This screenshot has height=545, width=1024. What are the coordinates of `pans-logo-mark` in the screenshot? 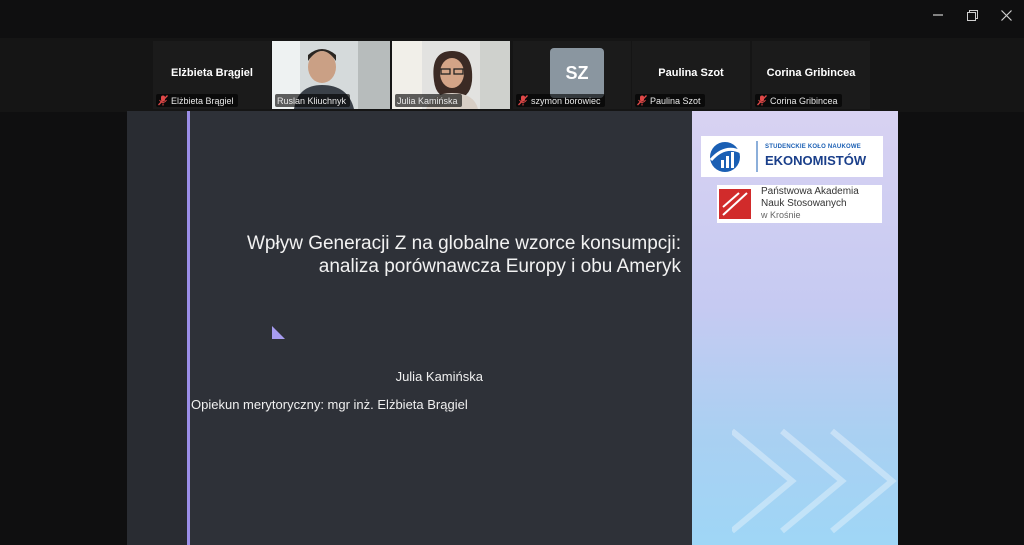 It's located at (735, 204).